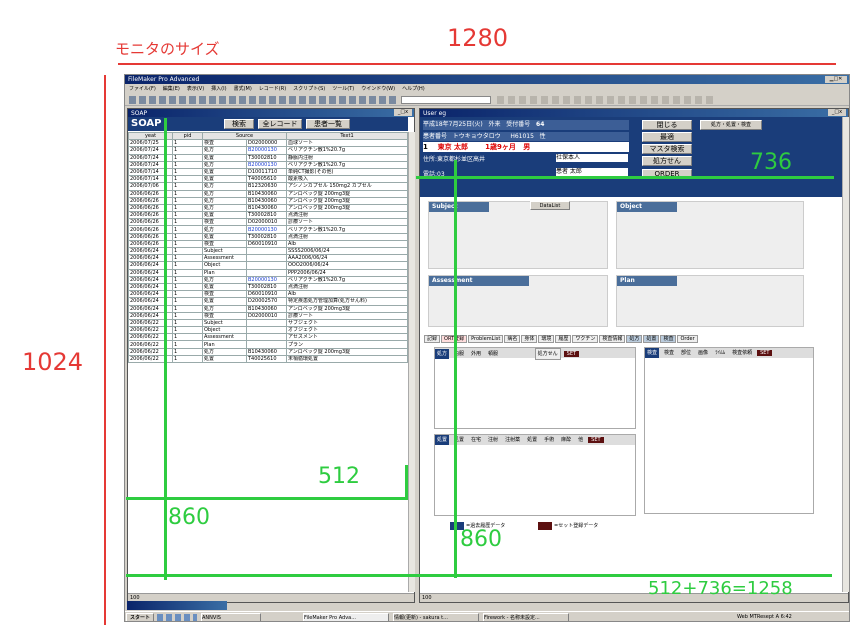 The width and height of the screenshot is (856, 630). Describe the element at coordinates (687, 339) in the screenshot. I see `tab-order: Order` at that location.